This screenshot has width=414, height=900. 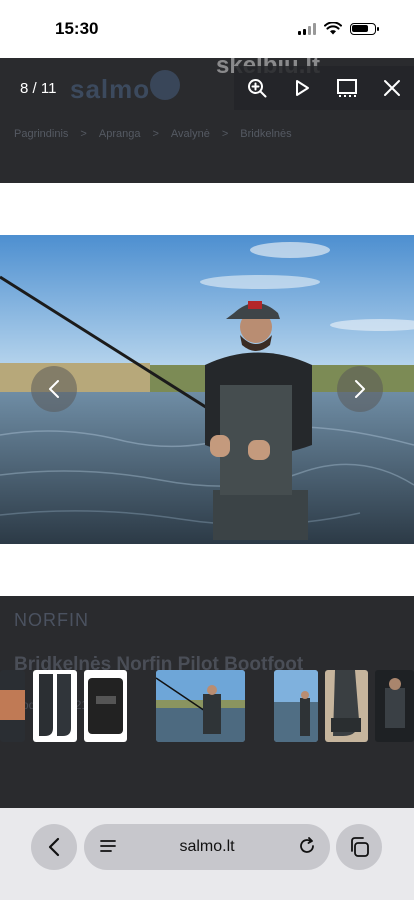 I want to click on reload-icon, so click(x=307, y=846).